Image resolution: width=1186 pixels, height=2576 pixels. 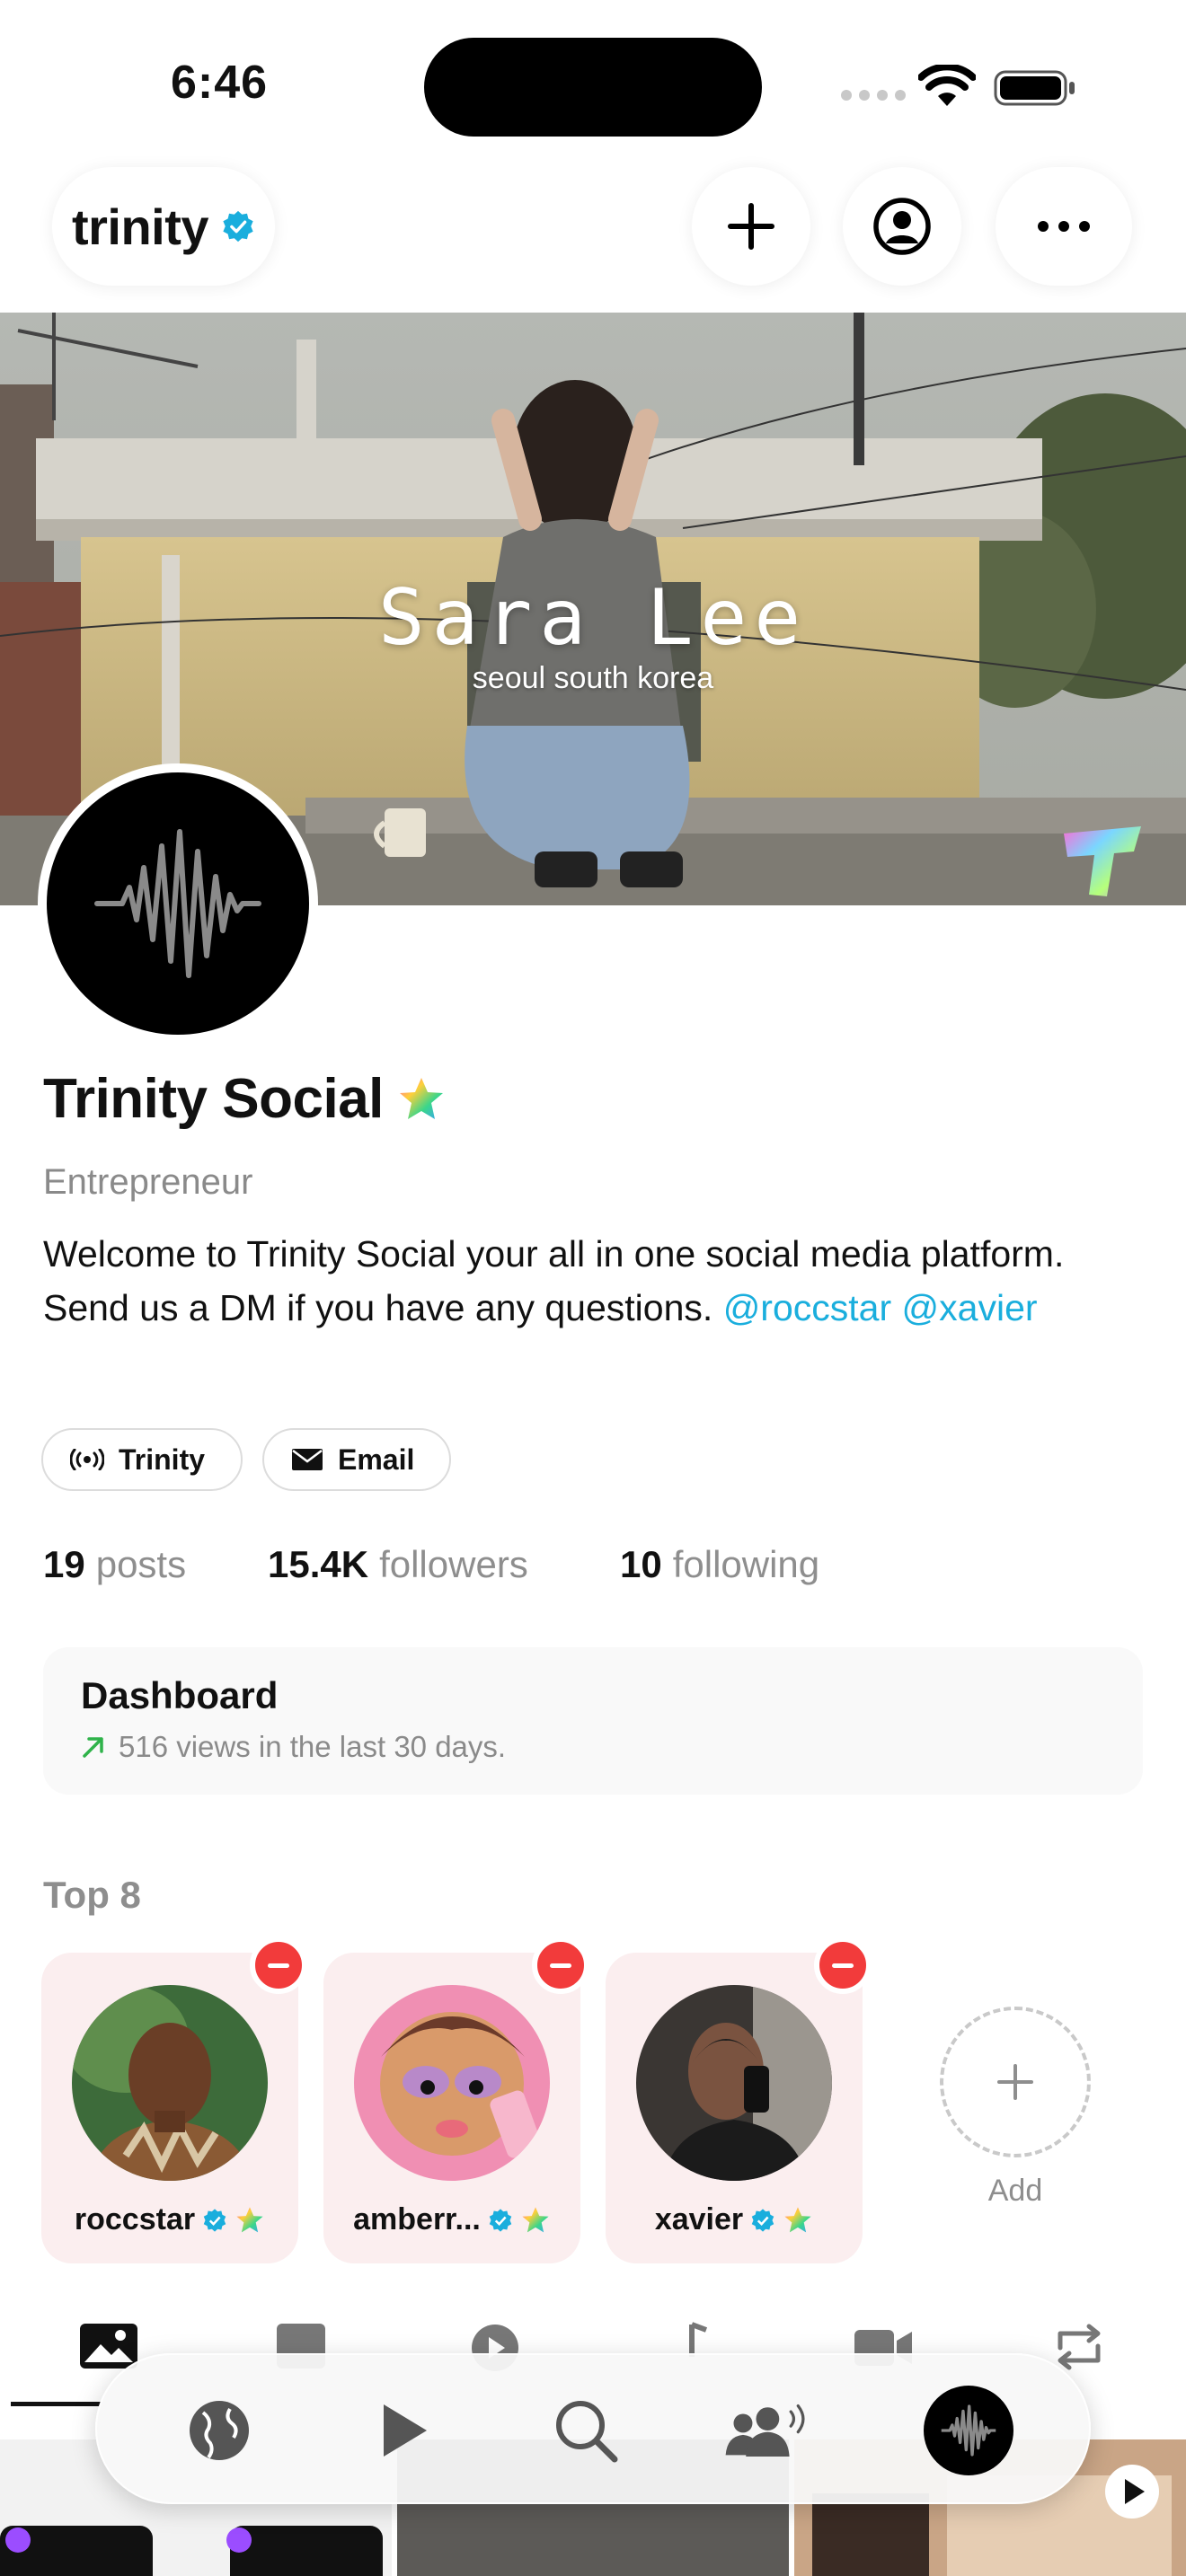 I want to click on brand-name: trinity, so click(x=140, y=226).